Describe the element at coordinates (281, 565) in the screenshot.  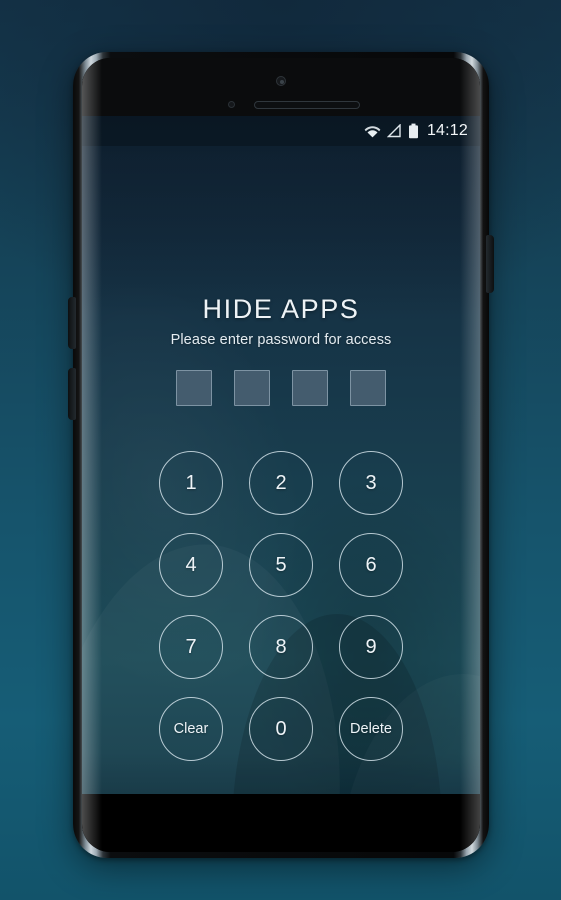
I see `key-5: 5` at that location.